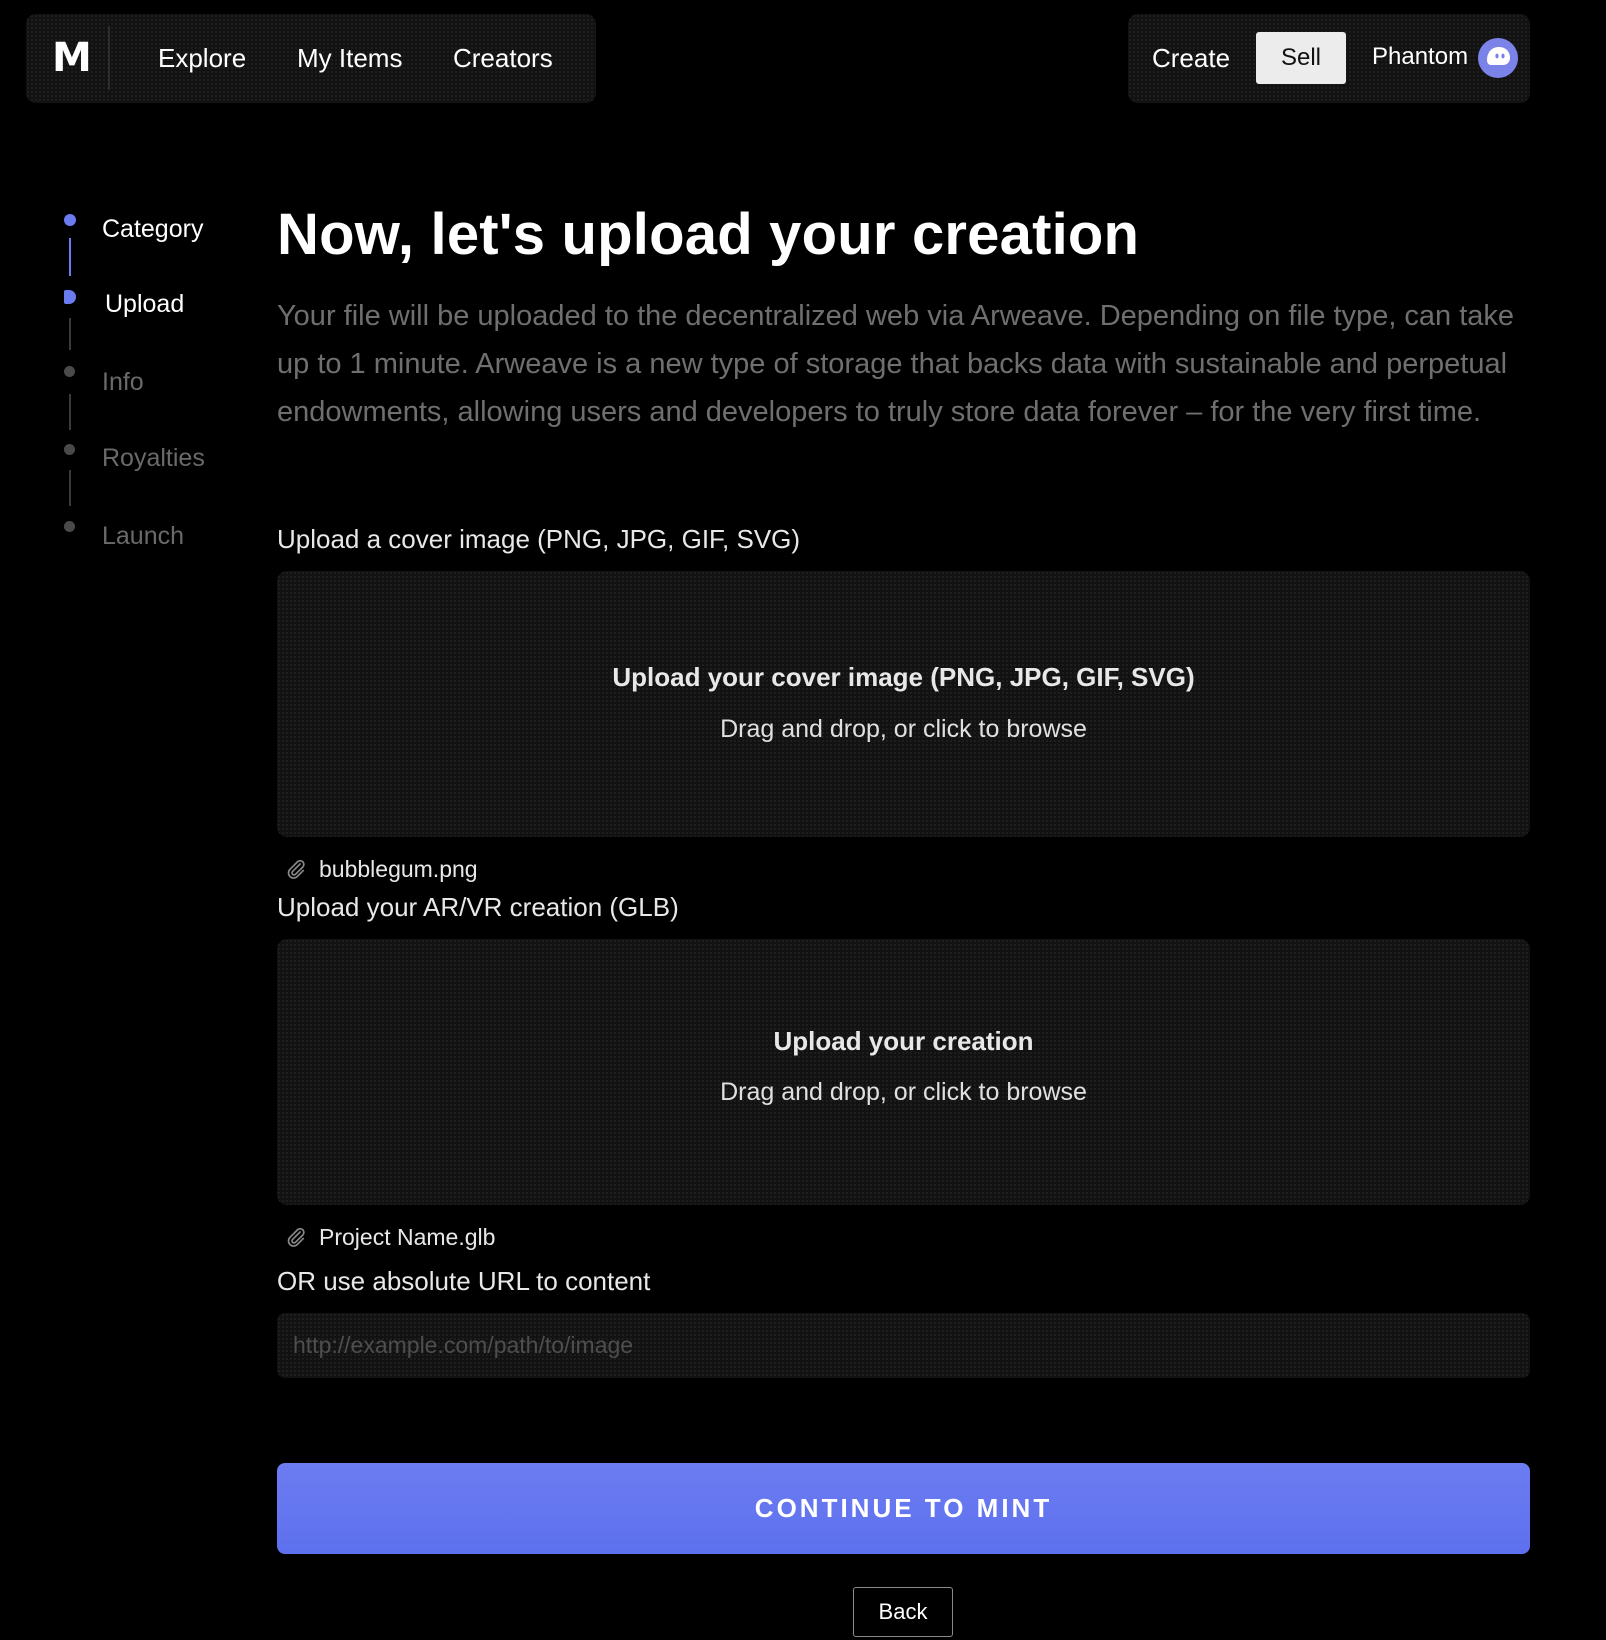 The width and height of the screenshot is (1606, 1640). I want to click on step-dot-upload, so click(70, 297).